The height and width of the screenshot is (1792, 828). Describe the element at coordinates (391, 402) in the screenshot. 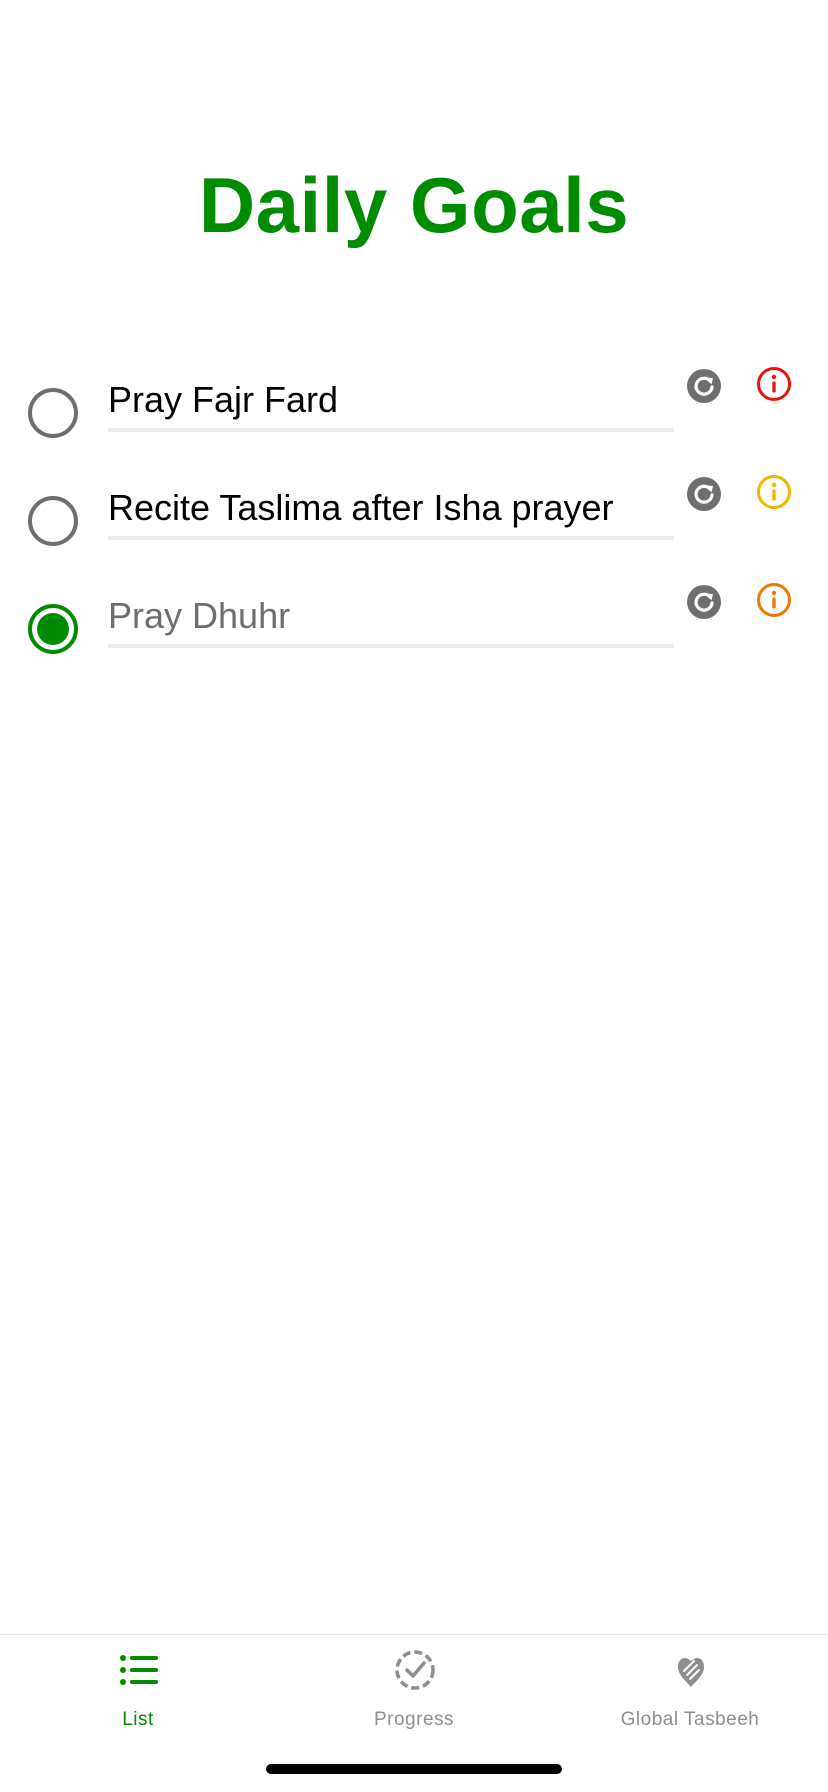

I see `goal-text-field: Pray Fajr Fard` at that location.